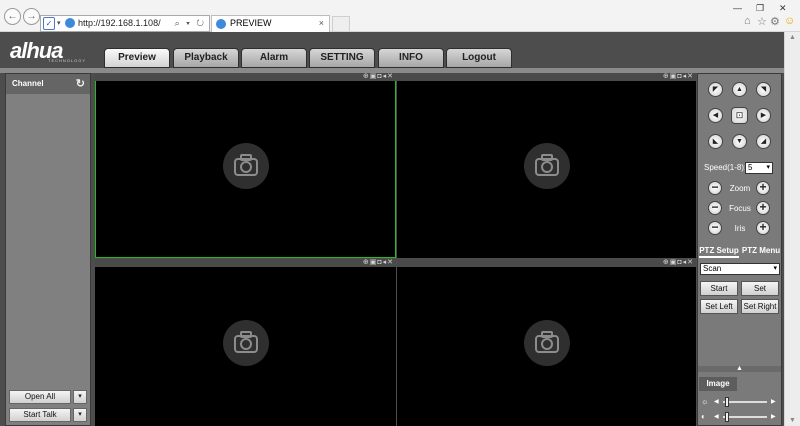 Image resolution: width=800 pixels, height=426 pixels. I want to click on collapse-arrow-icon: ▲, so click(739, 368).